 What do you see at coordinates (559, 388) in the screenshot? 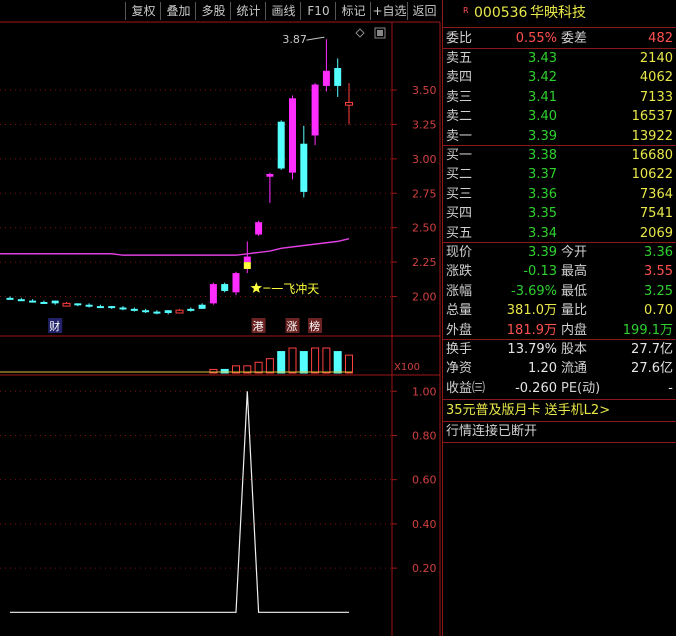
I see `fund-row: 收益㈢ -0.260 PE(动) -` at bounding box center [559, 388].